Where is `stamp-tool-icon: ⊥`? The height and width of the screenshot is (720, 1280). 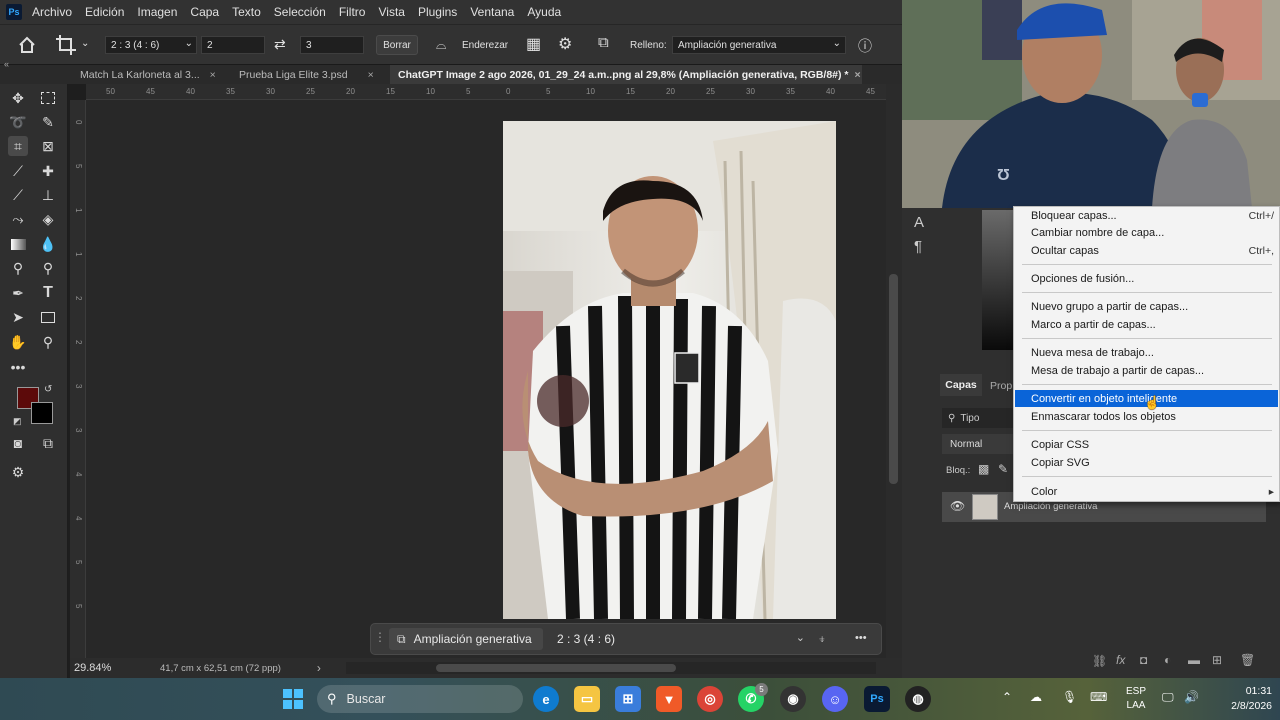 stamp-tool-icon: ⊥ is located at coordinates (48, 195).